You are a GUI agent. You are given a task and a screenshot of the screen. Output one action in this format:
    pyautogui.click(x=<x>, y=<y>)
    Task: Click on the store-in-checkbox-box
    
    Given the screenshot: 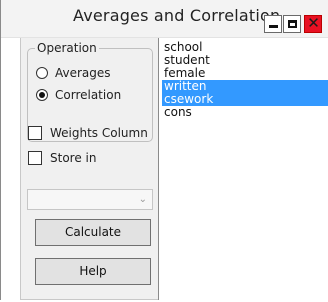 What is the action you would take?
    pyautogui.click(x=35, y=158)
    